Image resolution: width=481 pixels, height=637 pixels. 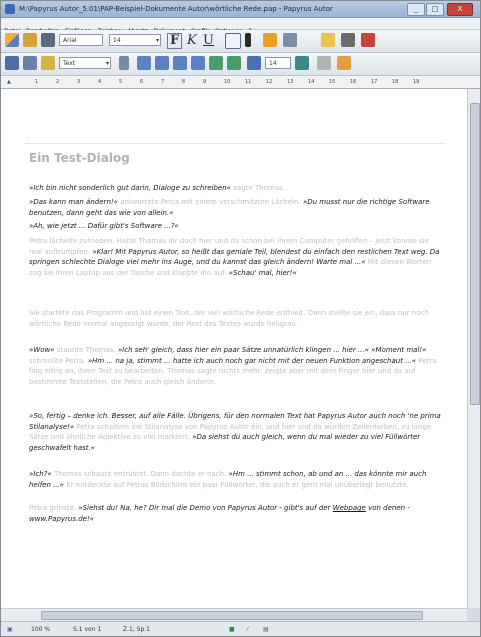 I want to click on vertical-scroll-thumb, so click(x=475, y=254).